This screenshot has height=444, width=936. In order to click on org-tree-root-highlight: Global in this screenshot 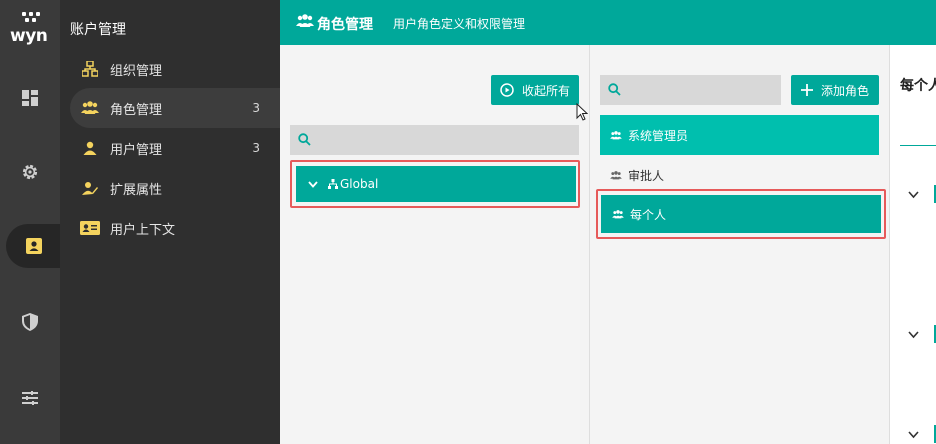, I will do `click(435, 184)`.